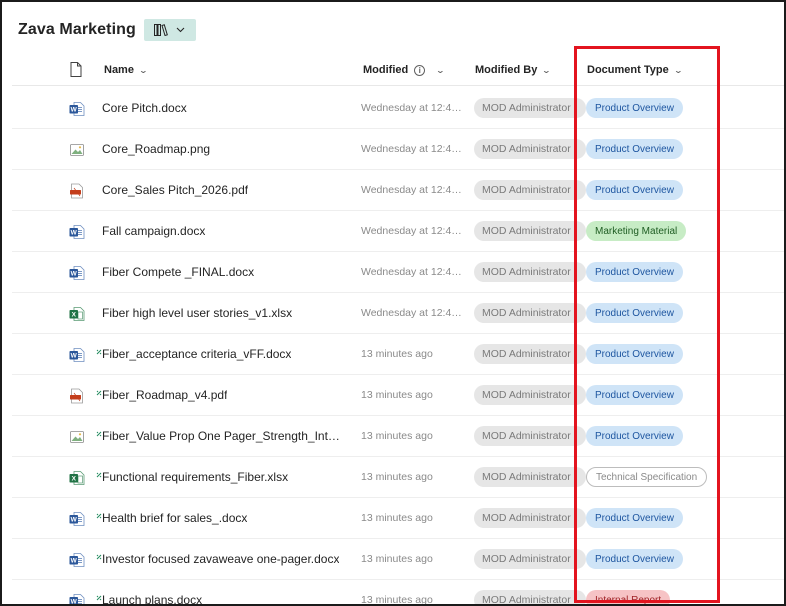  I want to click on file-name: Fiber Compete _FINAL.docx, so click(178, 272).